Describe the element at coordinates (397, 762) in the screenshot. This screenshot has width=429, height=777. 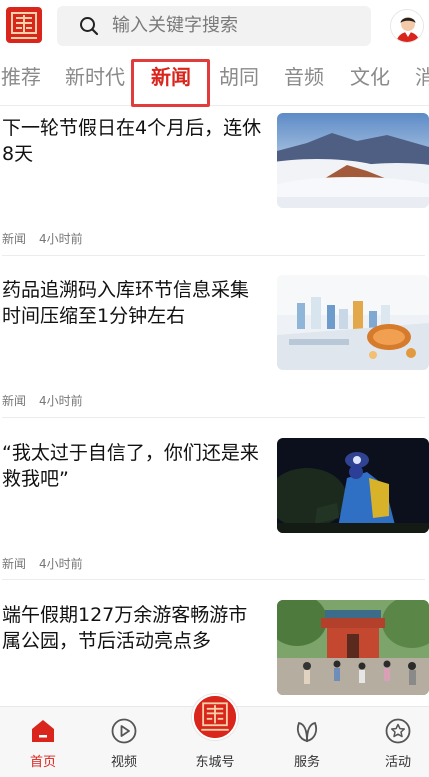
I see `nav-activity-label: 活动` at that location.